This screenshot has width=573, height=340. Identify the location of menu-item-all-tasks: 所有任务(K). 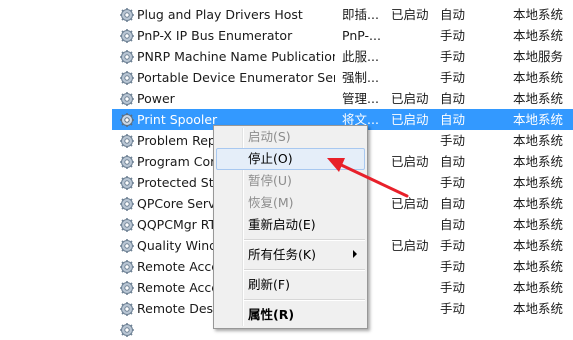
(290, 255).